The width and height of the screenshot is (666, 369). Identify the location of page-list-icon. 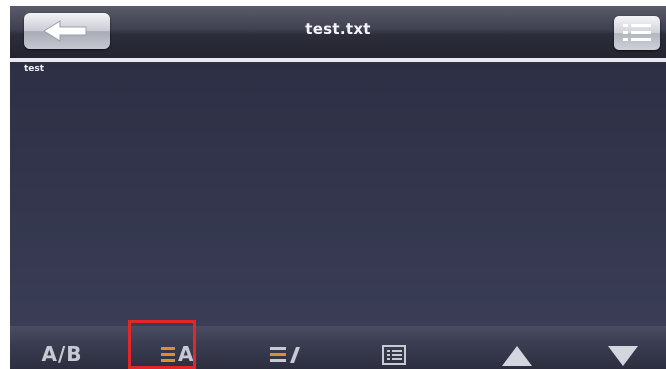
(394, 355).